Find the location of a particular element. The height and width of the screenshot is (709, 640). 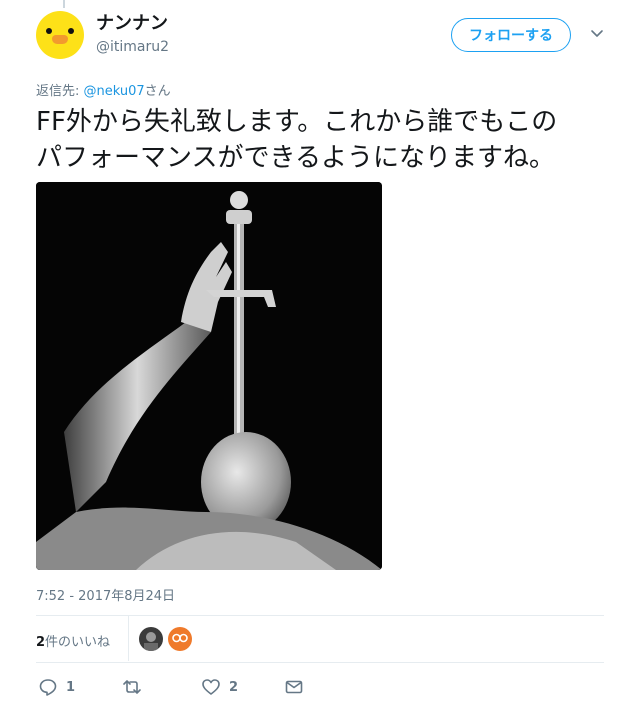

retweet-icon is located at coordinates (132, 687).